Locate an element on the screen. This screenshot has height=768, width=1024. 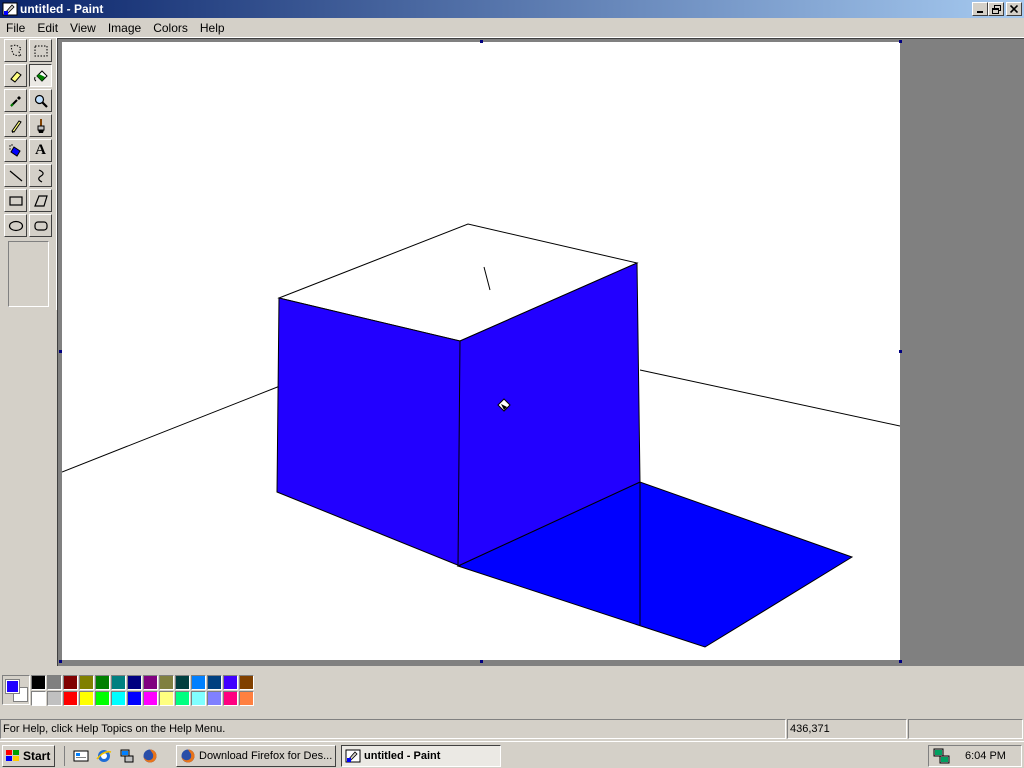
close-icon is located at coordinates (1014, 9).